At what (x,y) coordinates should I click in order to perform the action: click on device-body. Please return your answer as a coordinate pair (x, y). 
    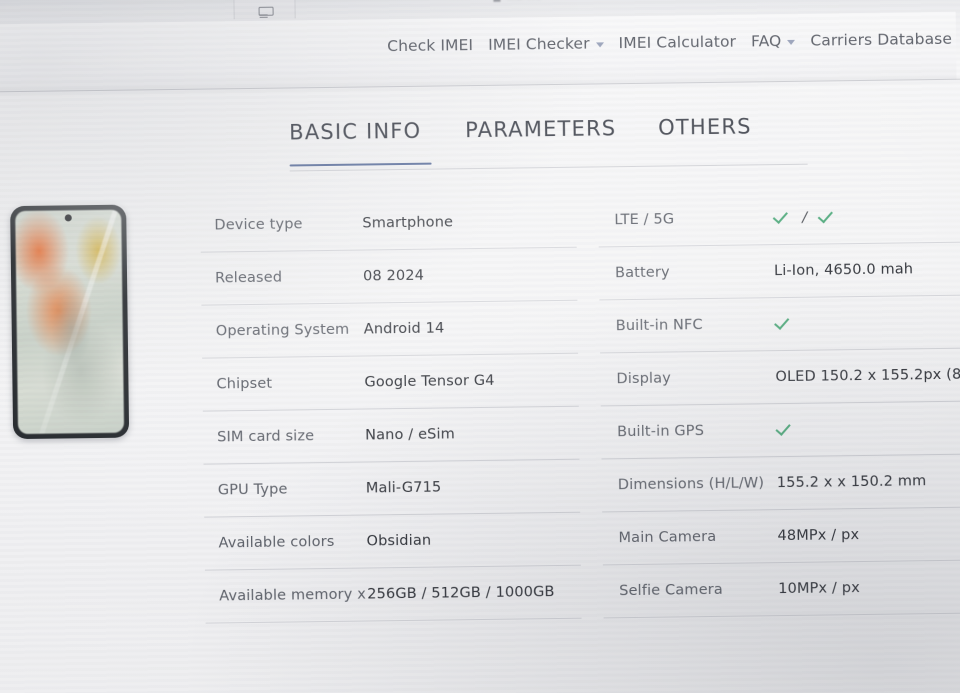
    Looking at the image, I should click on (70, 322).